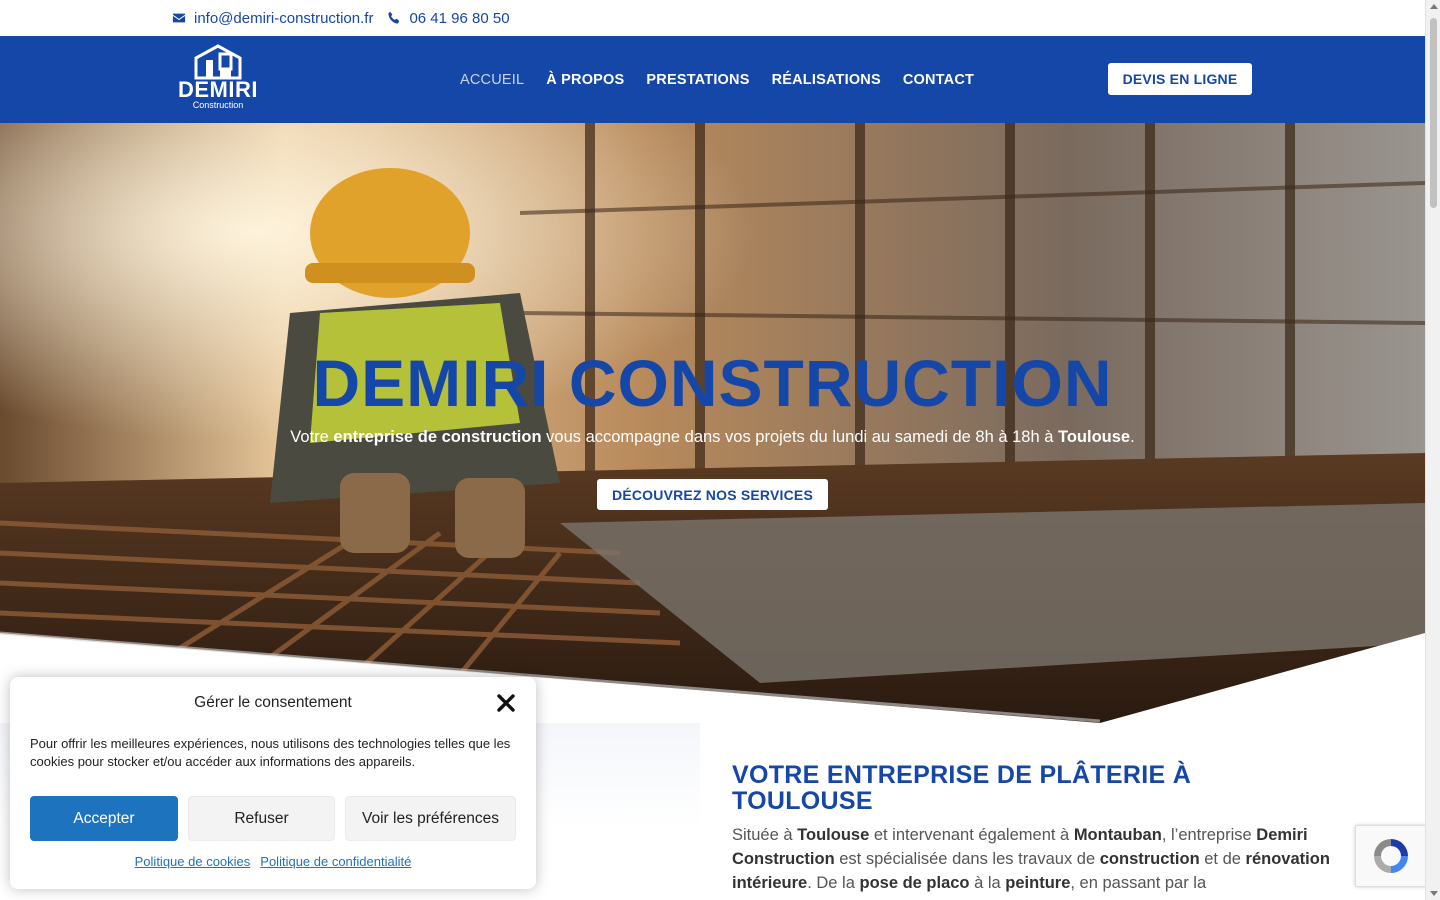 This screenshot has width=1440, height=900. What do you see at coordinates (394, 17) in the screenshot?
I see `phone-icon` at bounding box center [394, 17].